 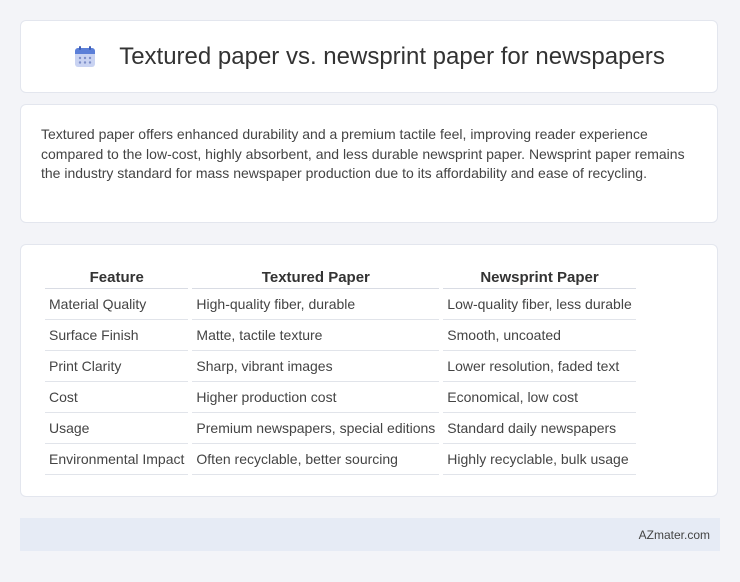 What do you see at coordinates (539, 335) in the screenshot?
I see `cell-newsprint: Smooth, uncoated` at bounding box center [539, 335].